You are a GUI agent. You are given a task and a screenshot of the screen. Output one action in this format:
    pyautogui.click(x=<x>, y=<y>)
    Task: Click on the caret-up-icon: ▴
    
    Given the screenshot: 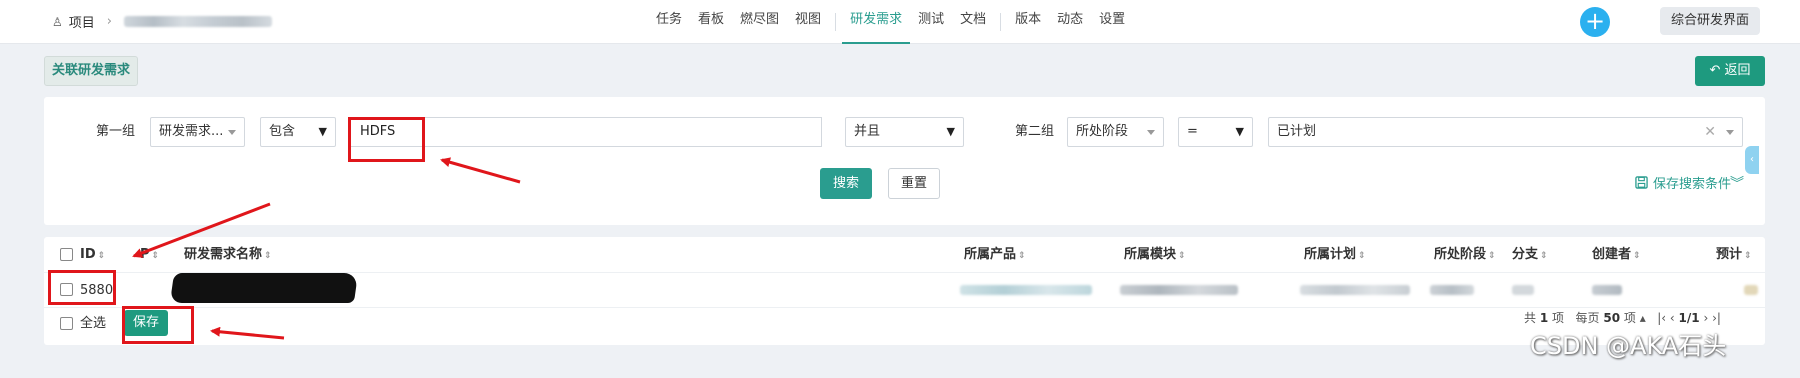 What is the action you would take?
    pyautogui.click(x=1643, y=318)
    